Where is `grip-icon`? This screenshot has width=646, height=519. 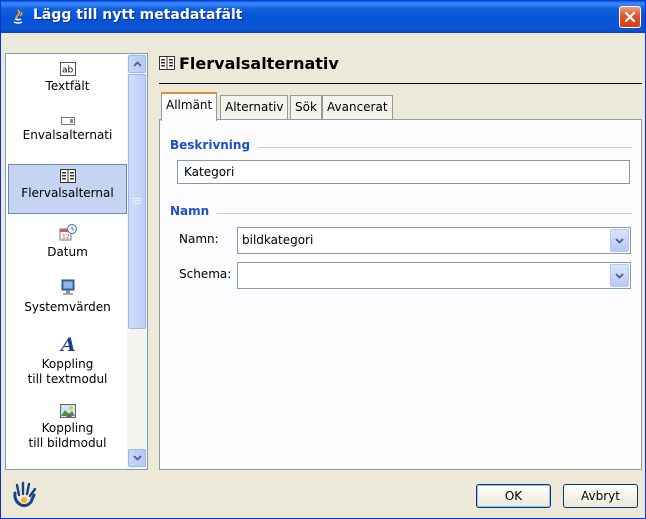 grip-icon is located at coordinates (137, 201).